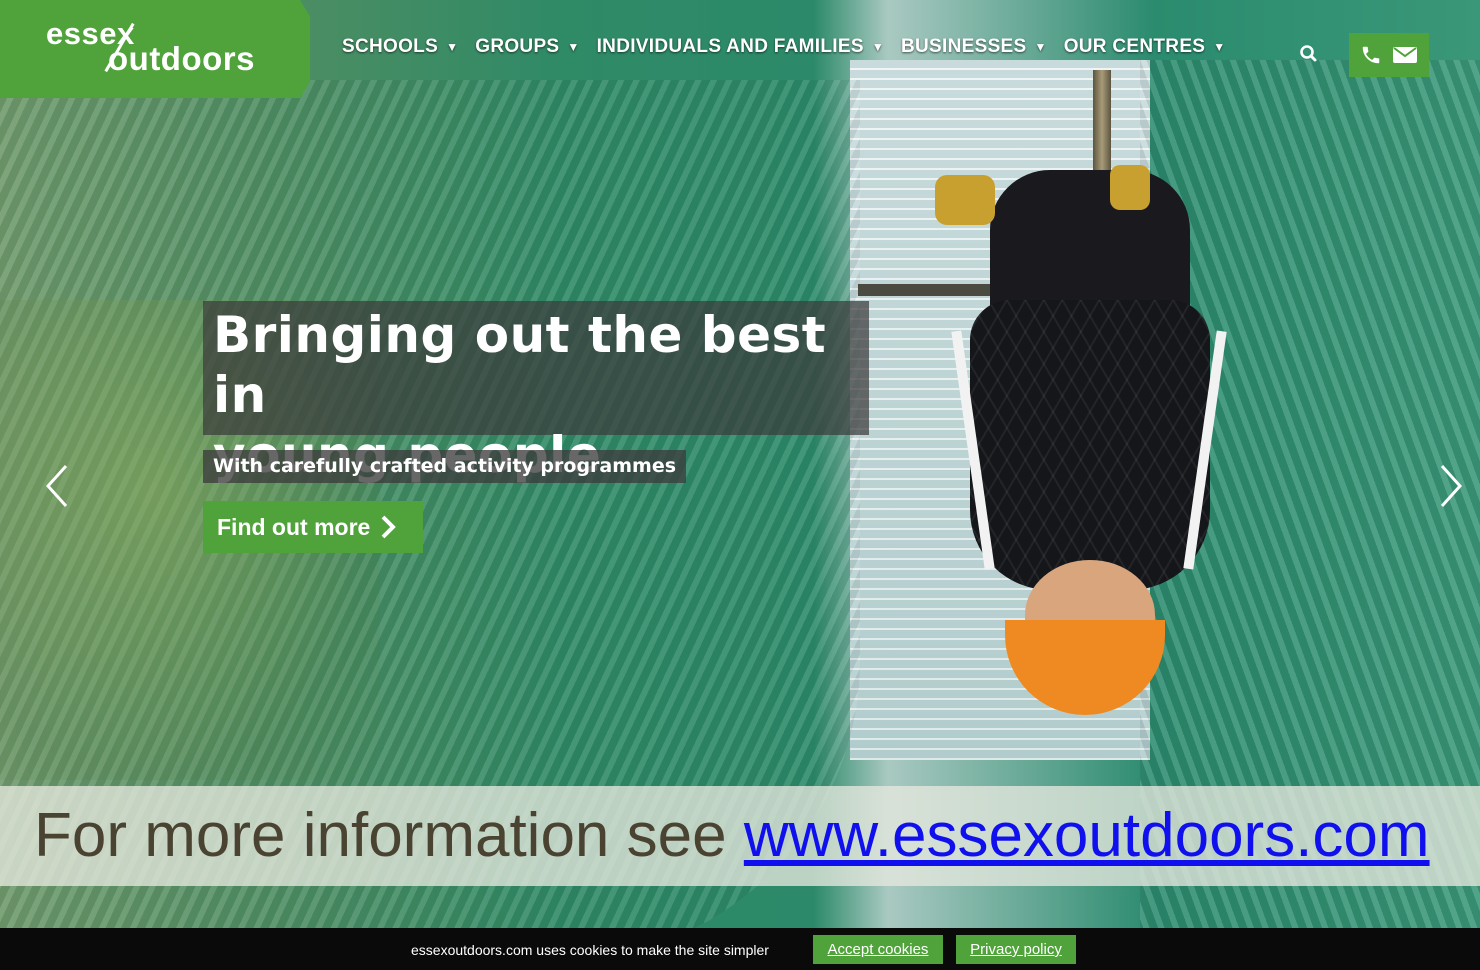 The width and height of the screenshot is (1480, 970). I want to click on nav-item-businesses: BUSINESSES ▼, so click(974, 47).